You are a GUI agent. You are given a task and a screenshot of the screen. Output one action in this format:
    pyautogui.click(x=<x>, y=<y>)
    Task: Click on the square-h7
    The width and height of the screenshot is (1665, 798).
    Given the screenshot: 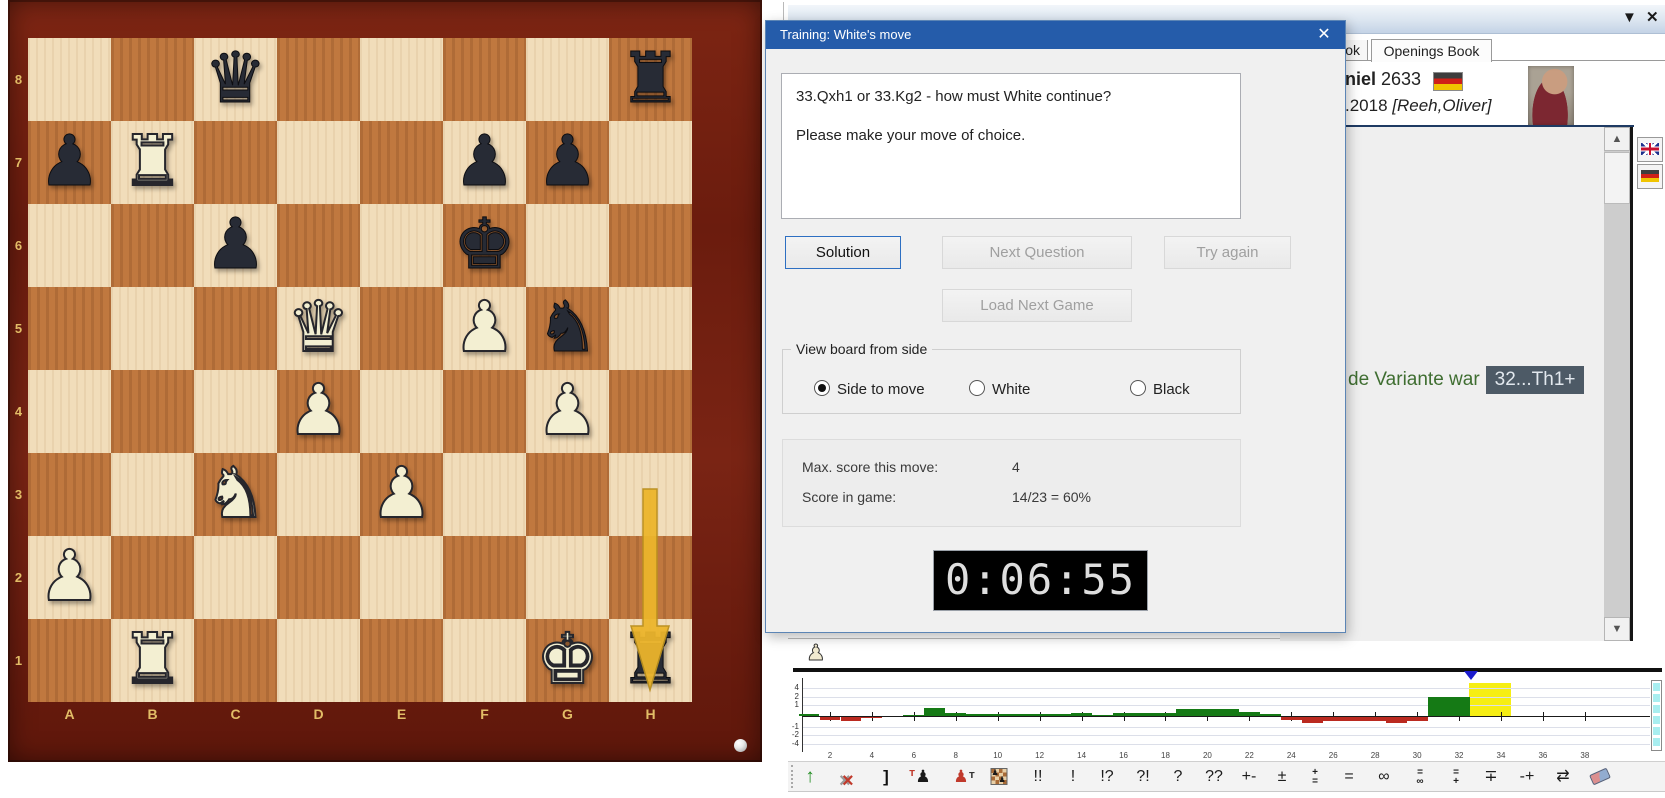 What is the action you would take?
    pyautogui.click(x=650, y=162)
    